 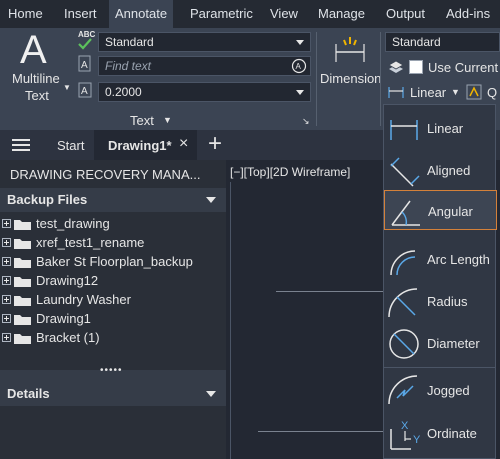 What do you see at coordinates (405, 426) in the screenshot?
I see `svg-text: X` at bounding box center [405, 426].